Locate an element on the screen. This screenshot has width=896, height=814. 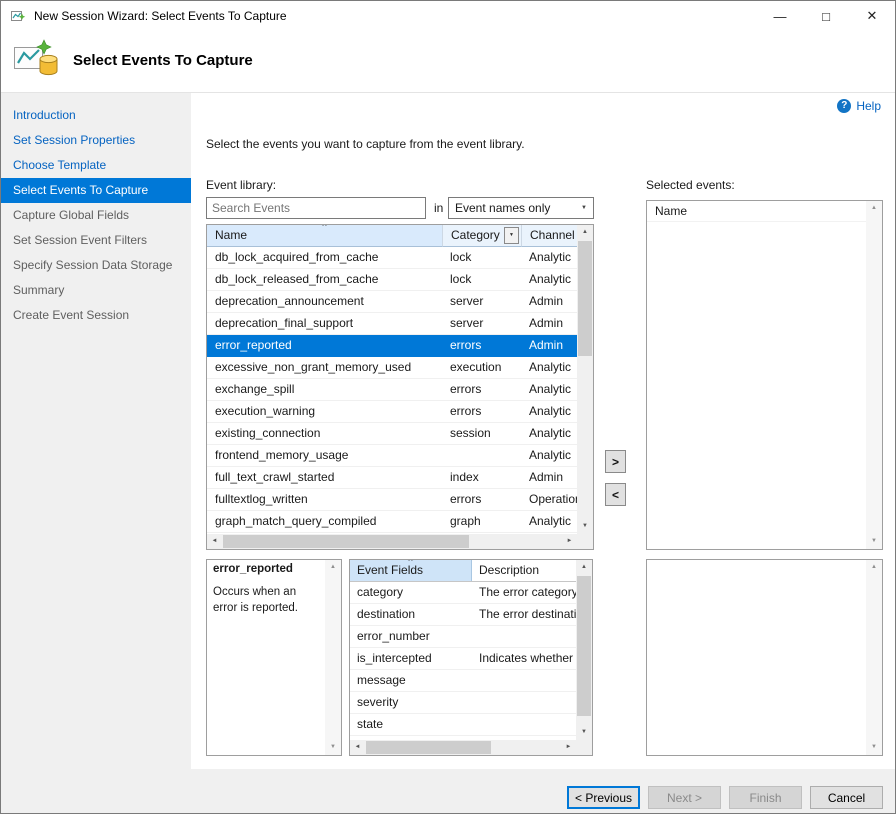
field-row: message is located at coordinates (463, 681).